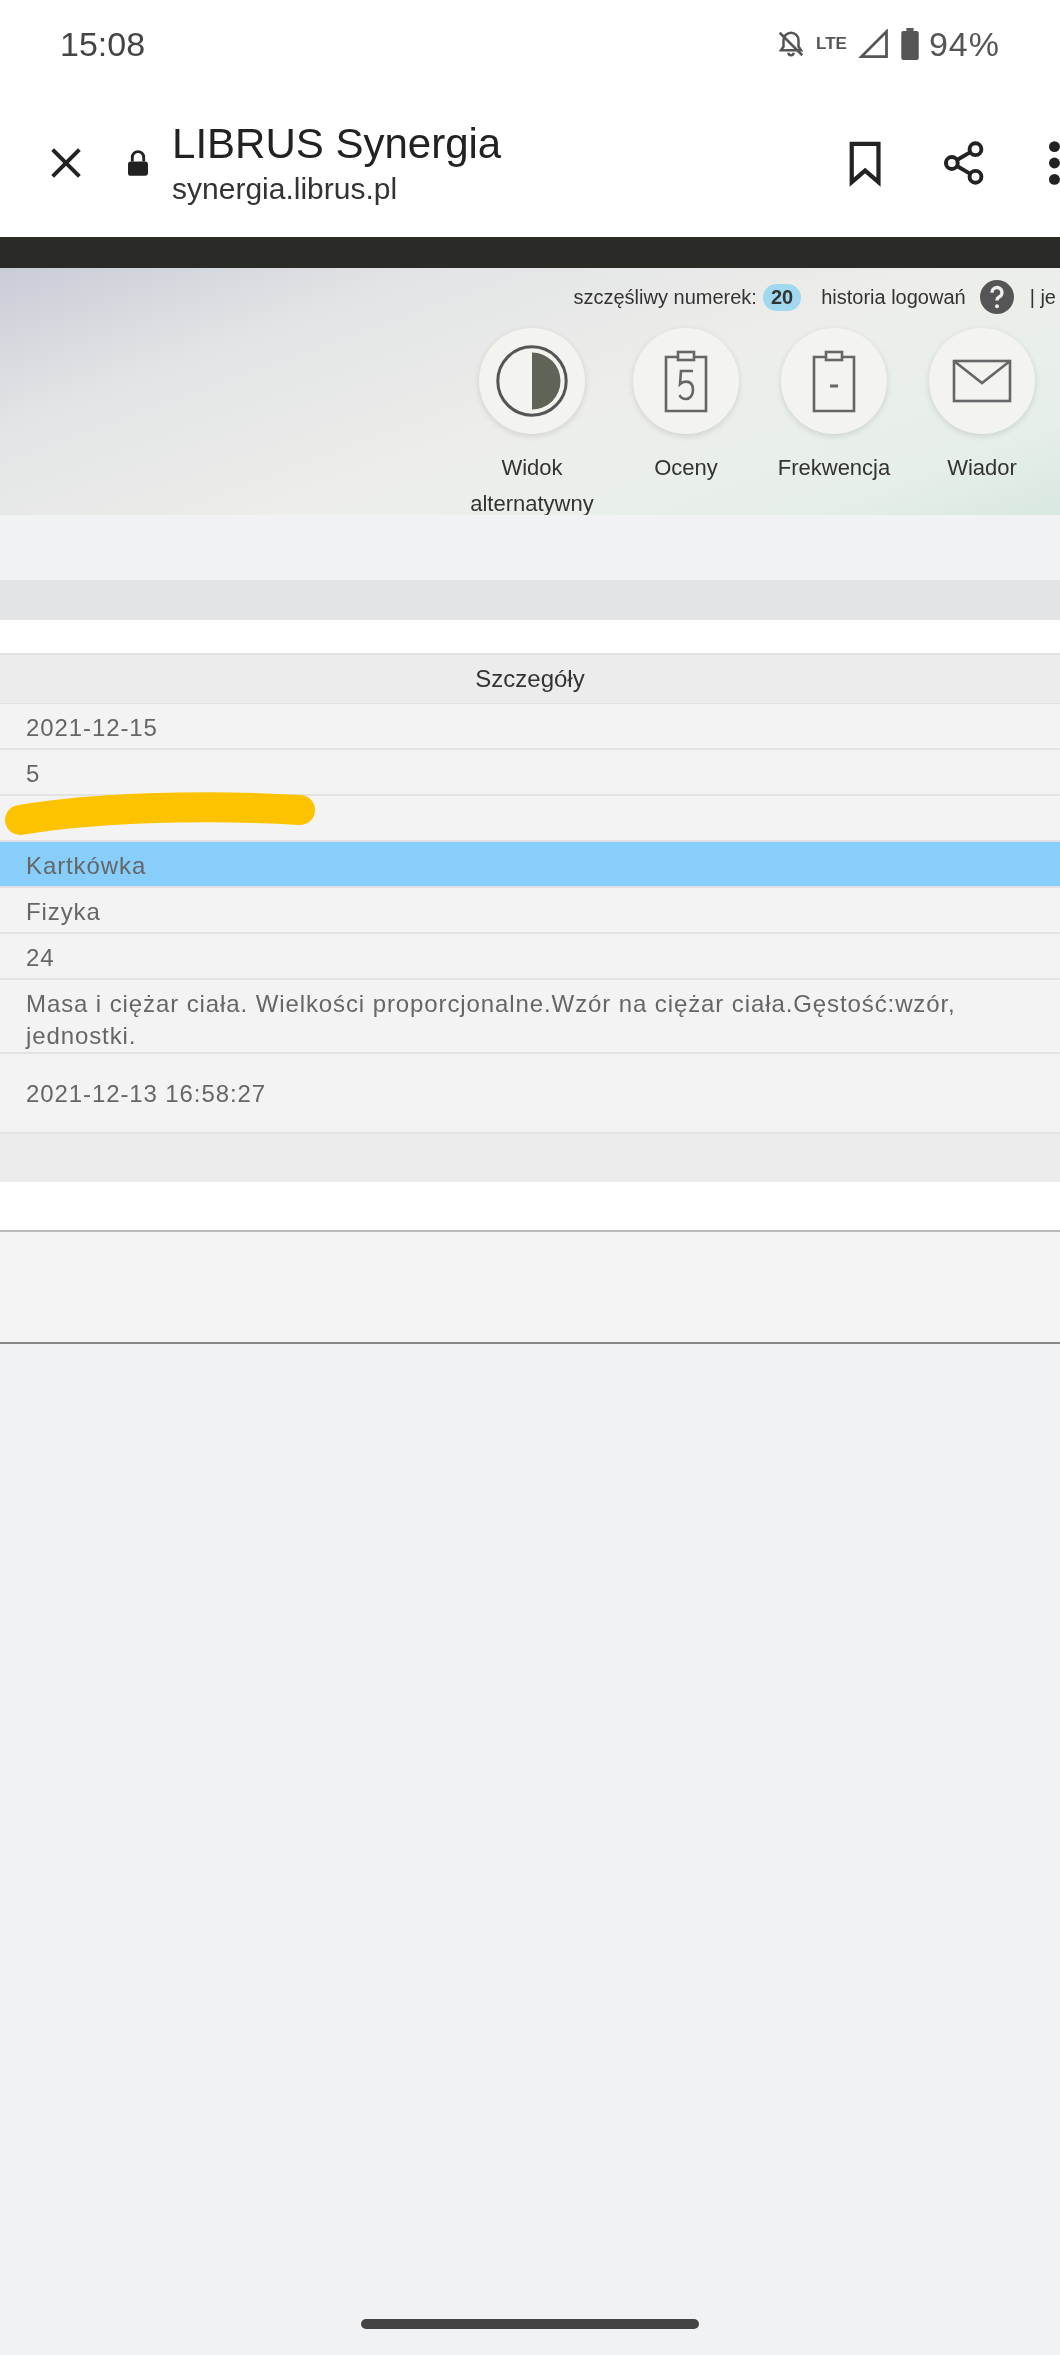 This screenshot has height=2355, width=1060. Describe the element at coordinates (893, 297) in the screenshot. I see `login-history-link: historia logowań` at that location.